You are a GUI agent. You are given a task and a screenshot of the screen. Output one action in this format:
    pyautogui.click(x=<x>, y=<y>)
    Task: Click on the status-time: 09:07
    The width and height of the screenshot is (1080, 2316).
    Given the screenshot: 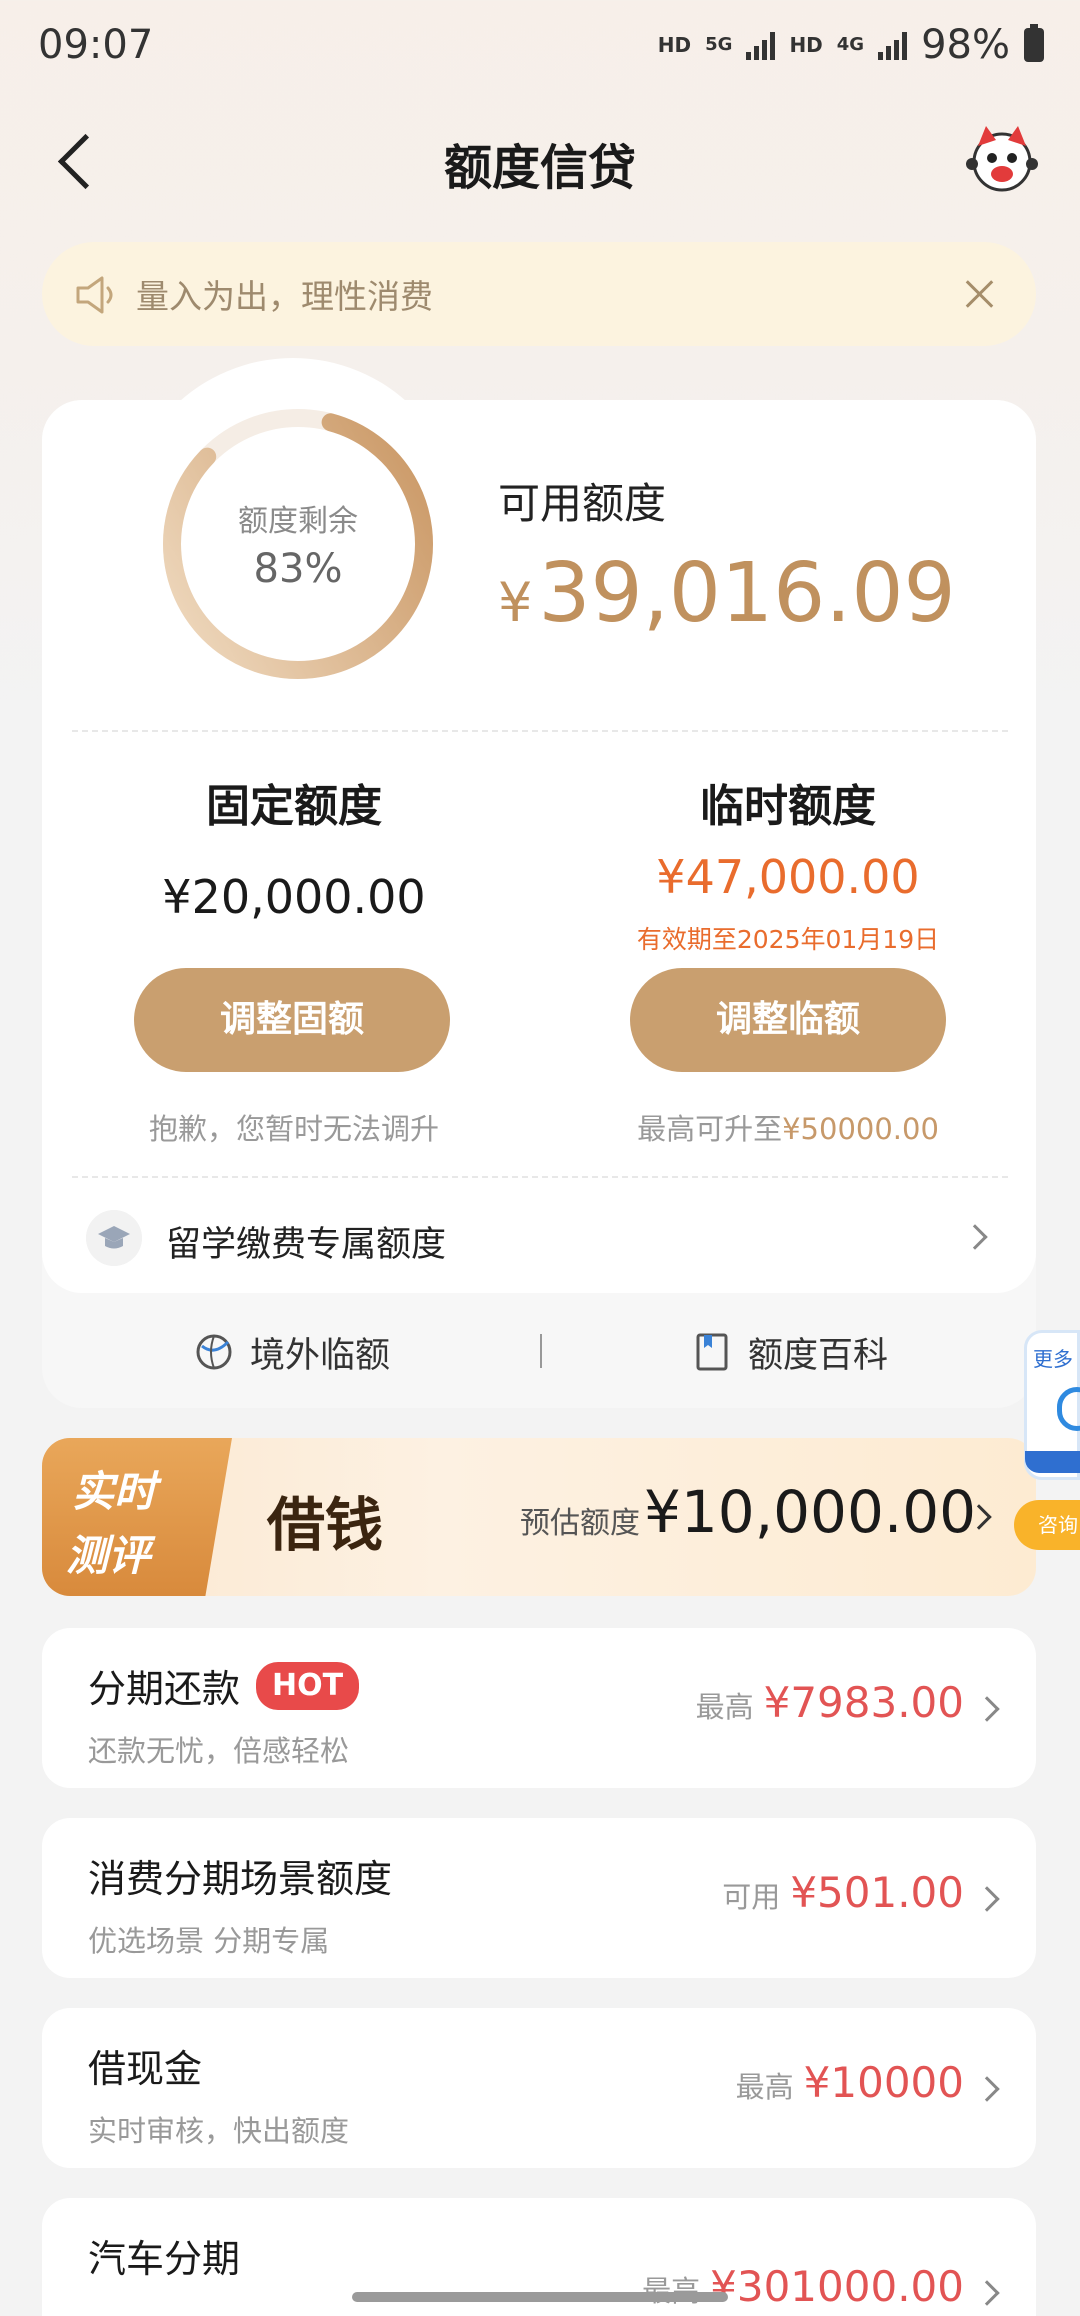 What is the action you would take?
    pyautogui.click(x=96, y=45)
    